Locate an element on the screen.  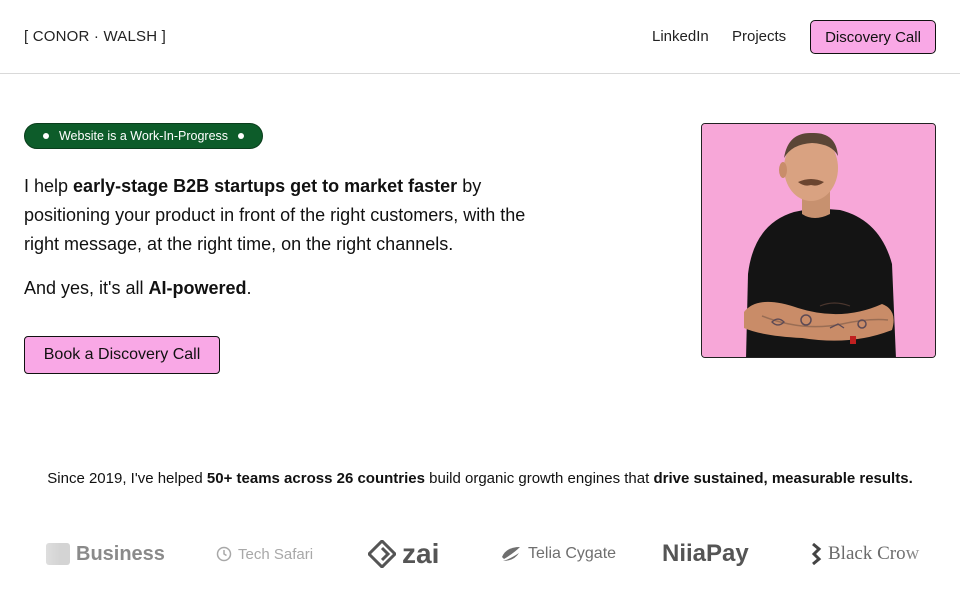
wip-badge-label: Website is a Work-In-Progress is located at coordinates (143, 136).